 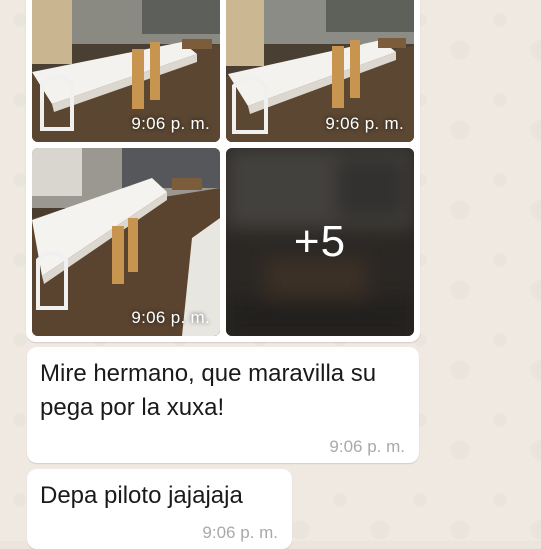 I want to click on more-photos-count: +5, so click(x=320, y=241).